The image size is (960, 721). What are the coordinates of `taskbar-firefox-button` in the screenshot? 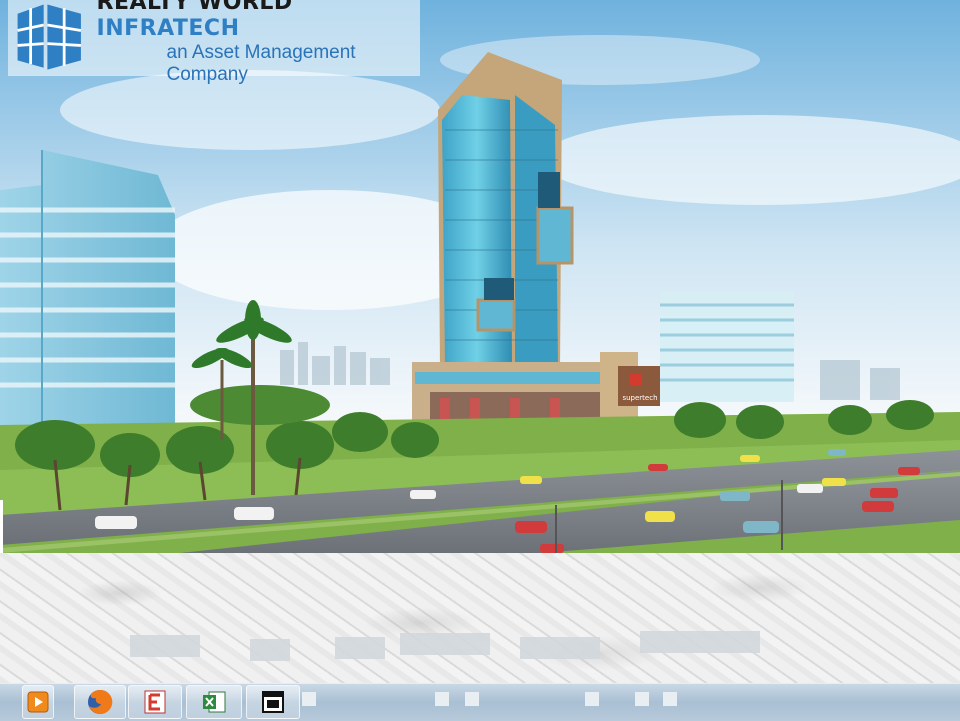 It's located at (100, 702).